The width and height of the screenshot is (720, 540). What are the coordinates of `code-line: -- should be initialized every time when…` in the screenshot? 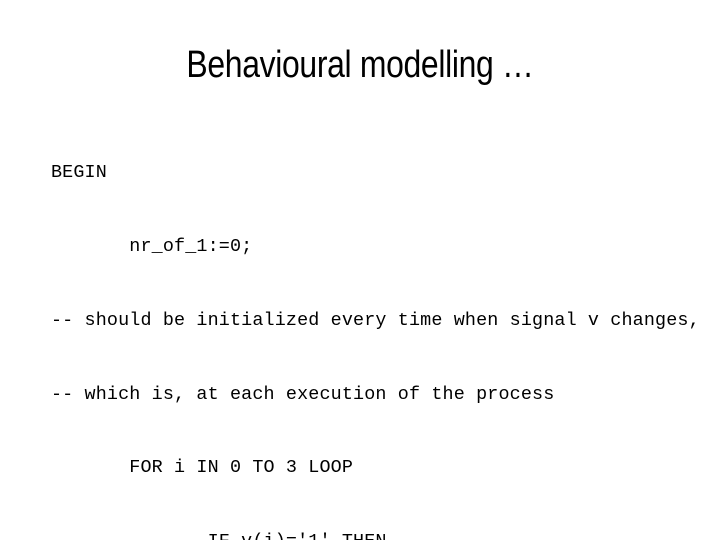 It's located at (375, 320).